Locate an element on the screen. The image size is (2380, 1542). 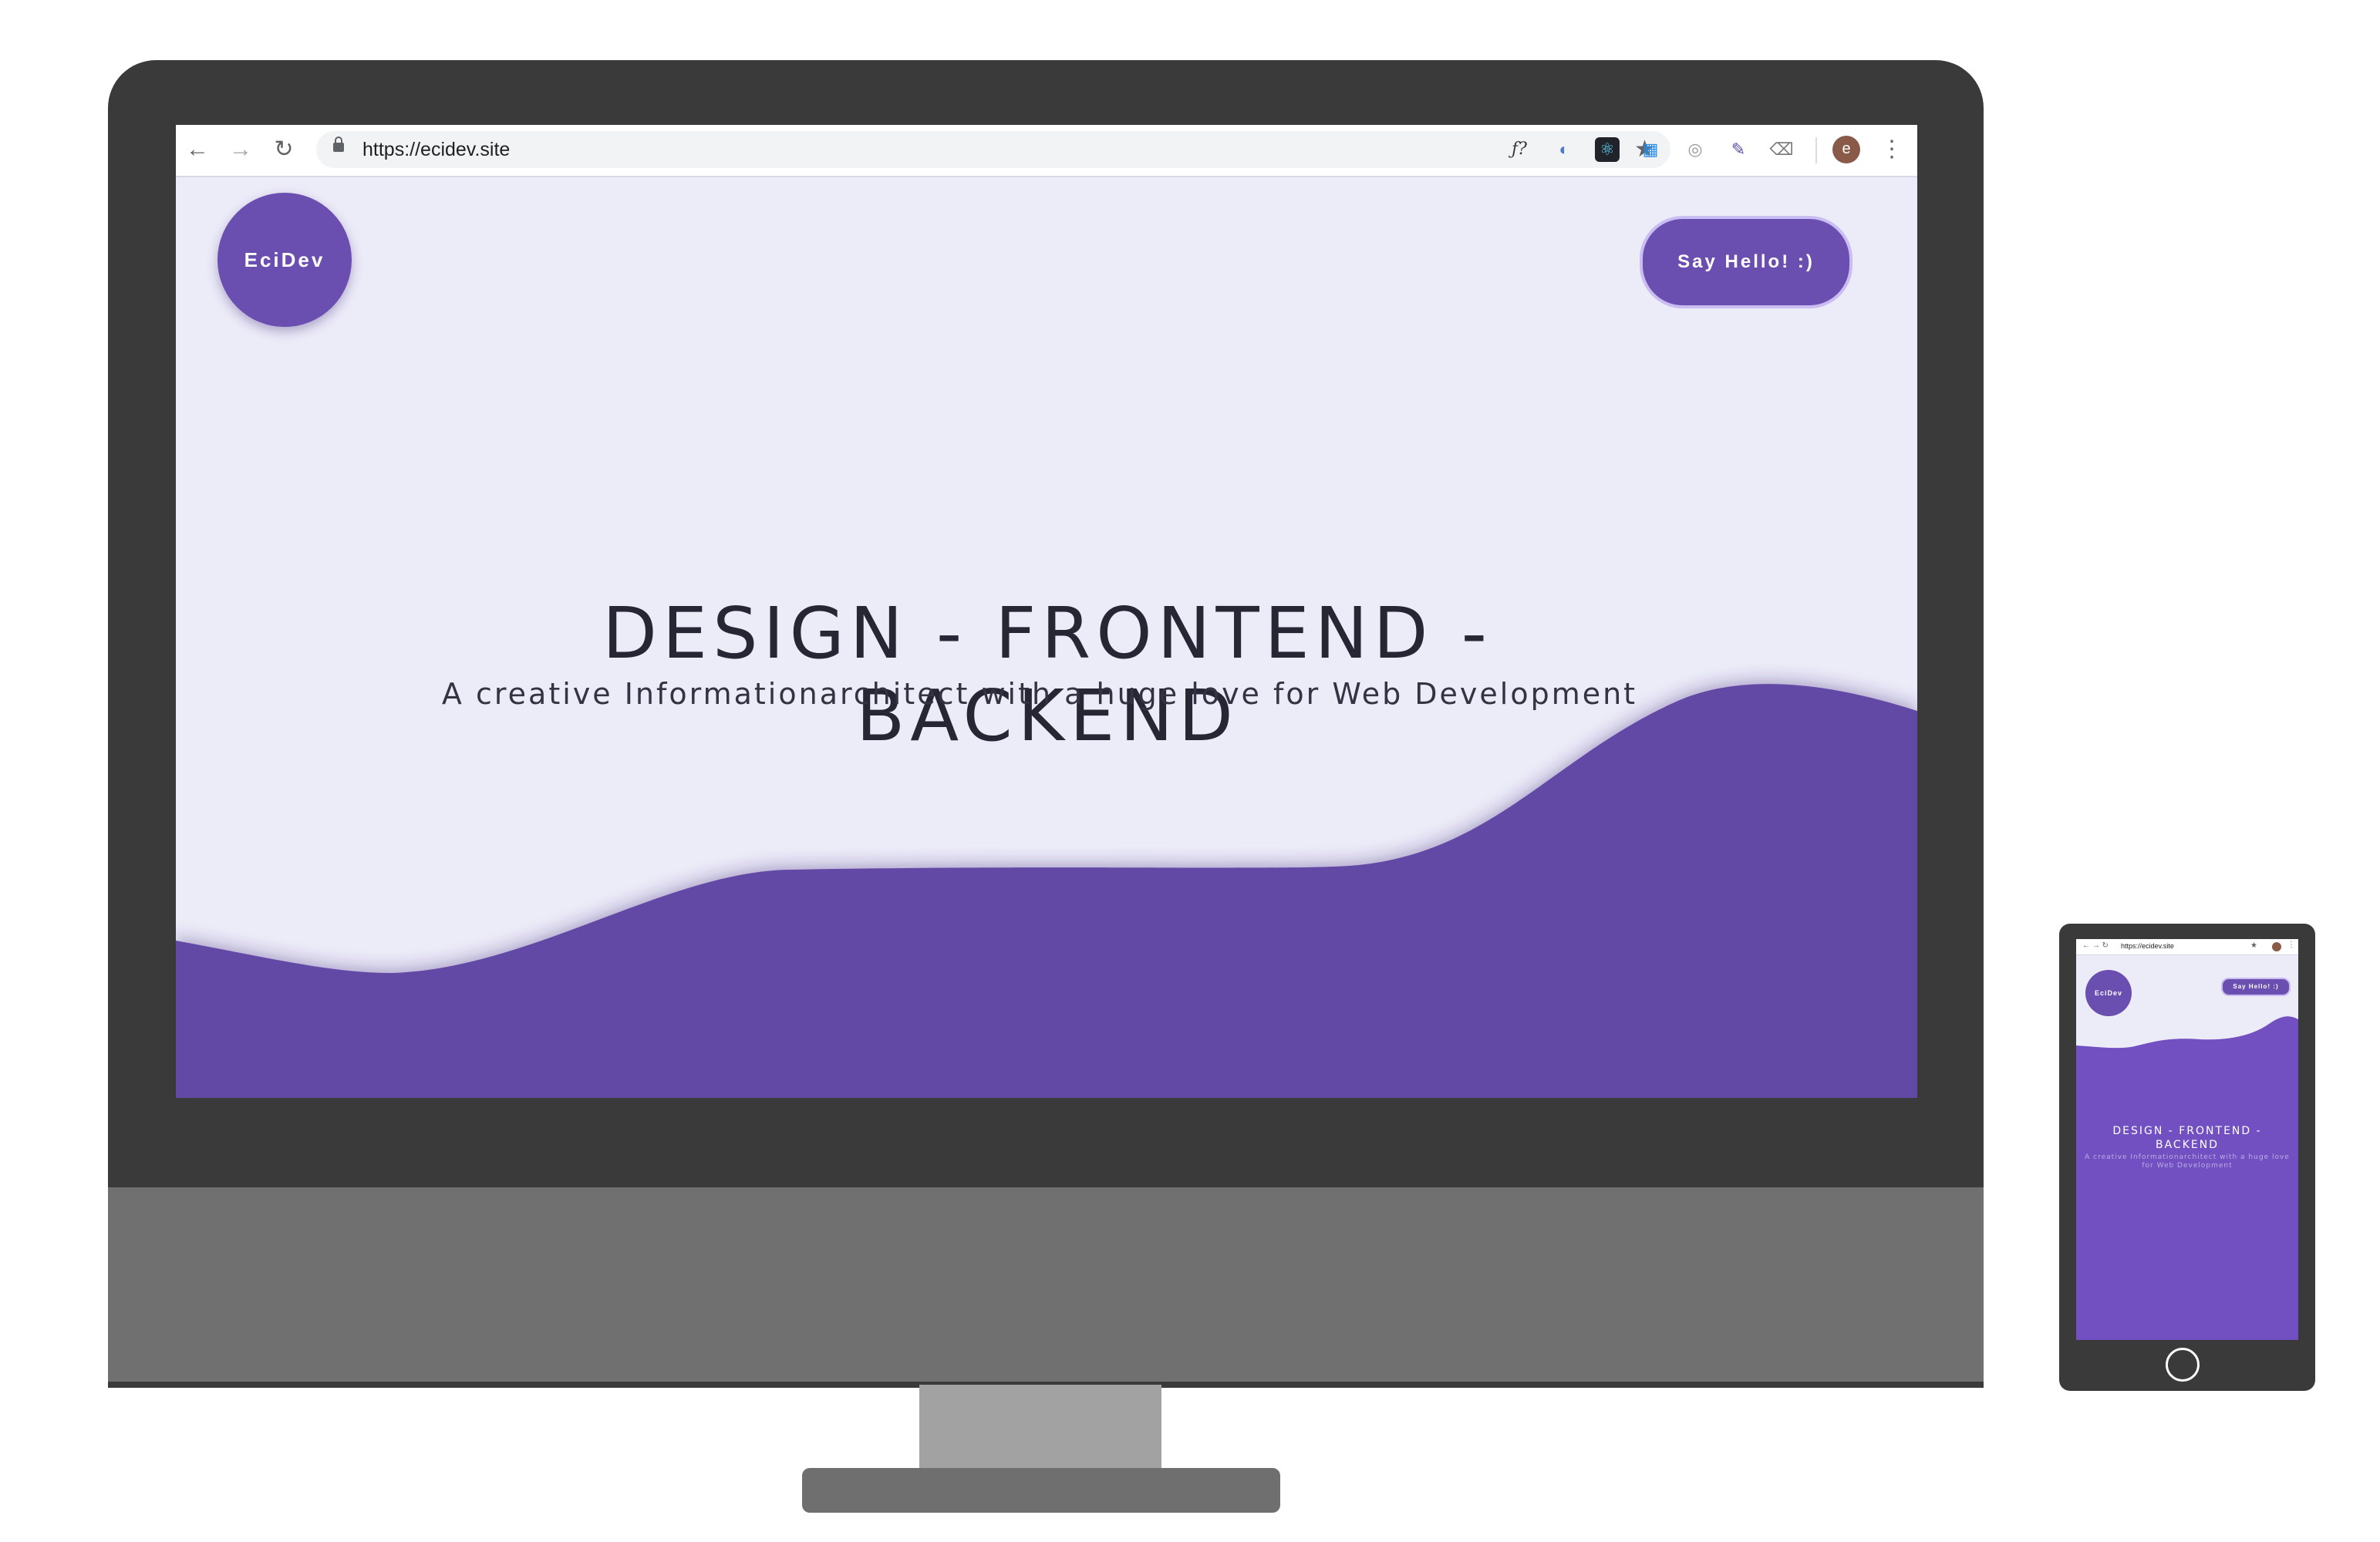
phone-profile-avatar is located at coordinates (2277, 947).